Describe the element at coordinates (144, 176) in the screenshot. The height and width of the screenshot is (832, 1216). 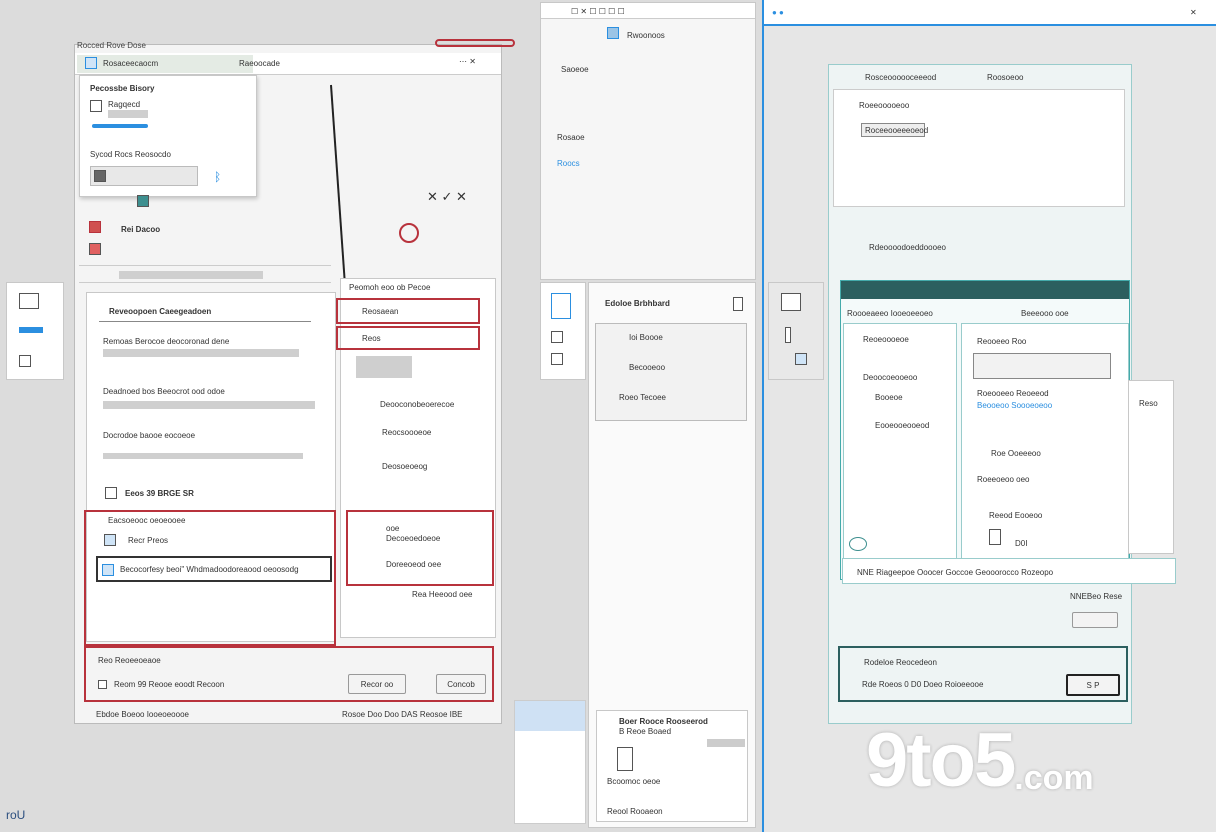
I see `popup-field` at that location.